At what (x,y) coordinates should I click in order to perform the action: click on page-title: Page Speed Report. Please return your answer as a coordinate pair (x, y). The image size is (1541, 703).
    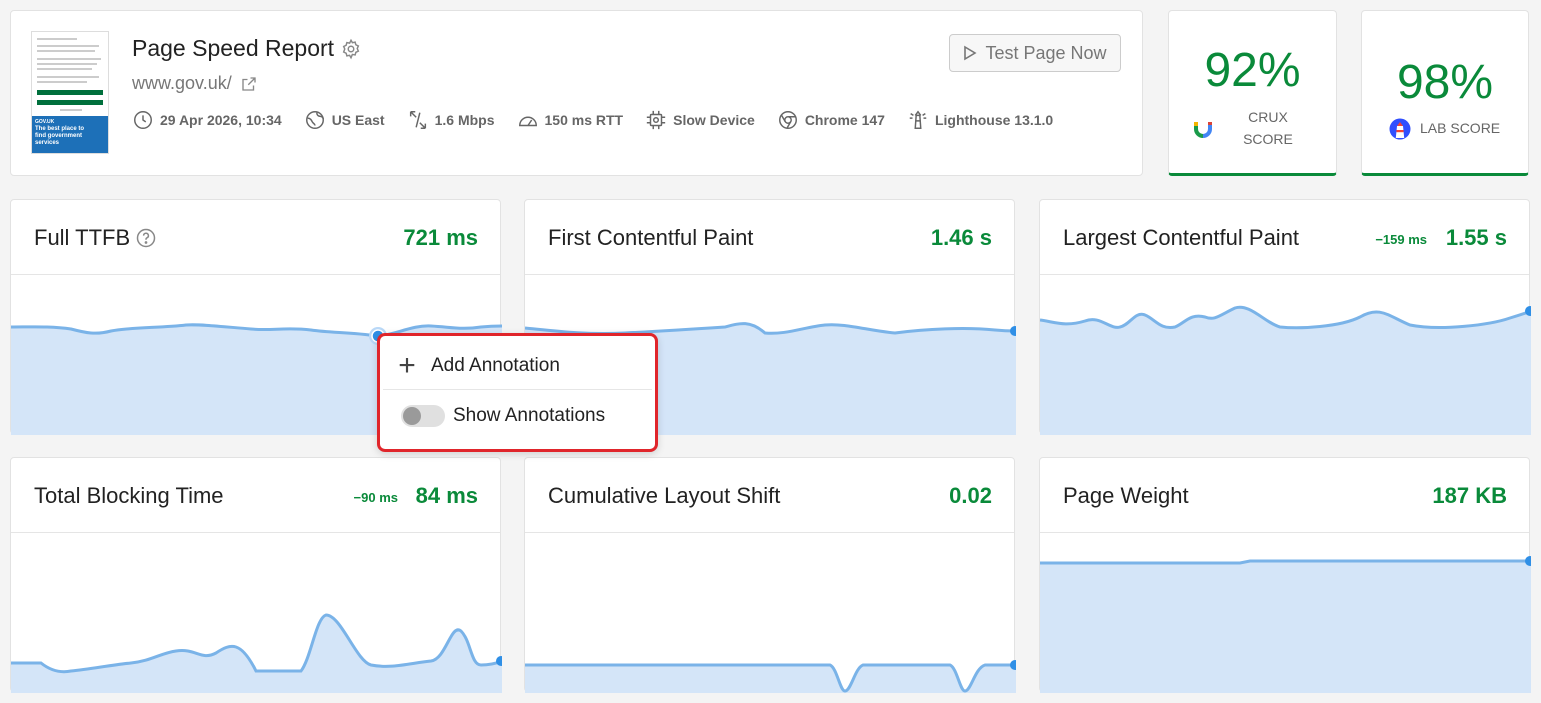
    Looking at the image, I should click on (247, 48).